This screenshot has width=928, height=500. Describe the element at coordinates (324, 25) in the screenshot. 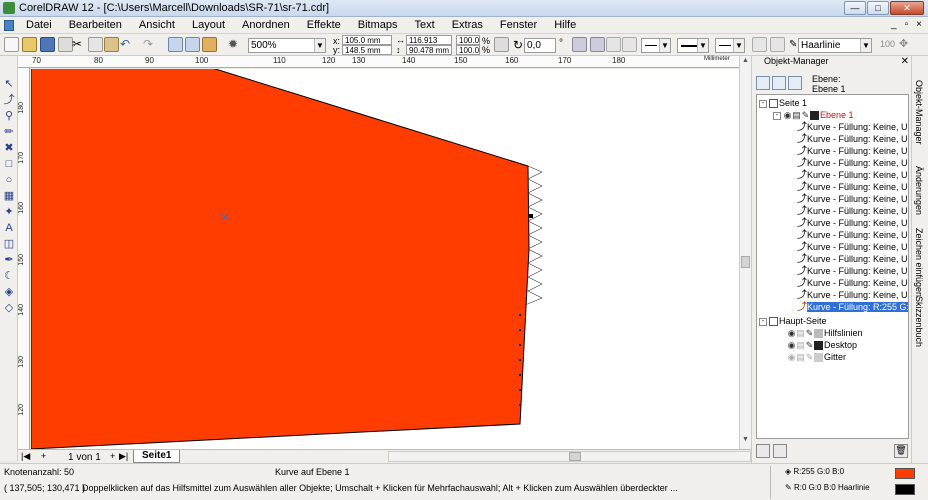

I see `menu-effekte: Effekte` at that location.